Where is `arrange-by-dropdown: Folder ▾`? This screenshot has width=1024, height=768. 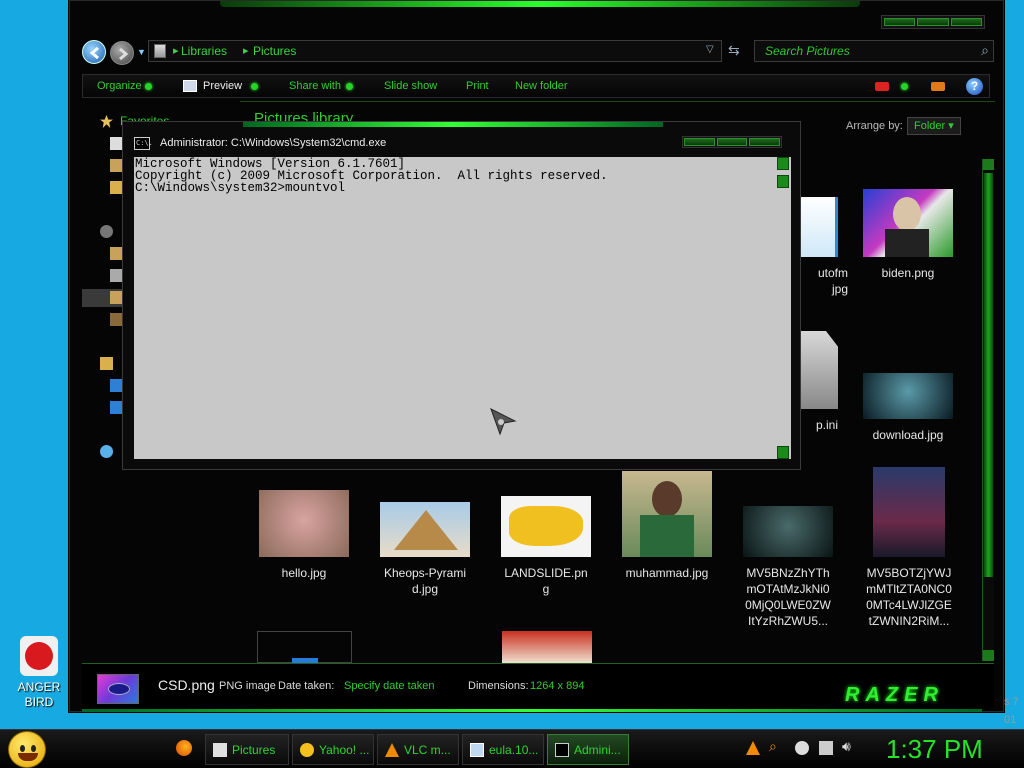 arrange-by-dropdown: Folder ▾ is located at coordinates (934, 126).